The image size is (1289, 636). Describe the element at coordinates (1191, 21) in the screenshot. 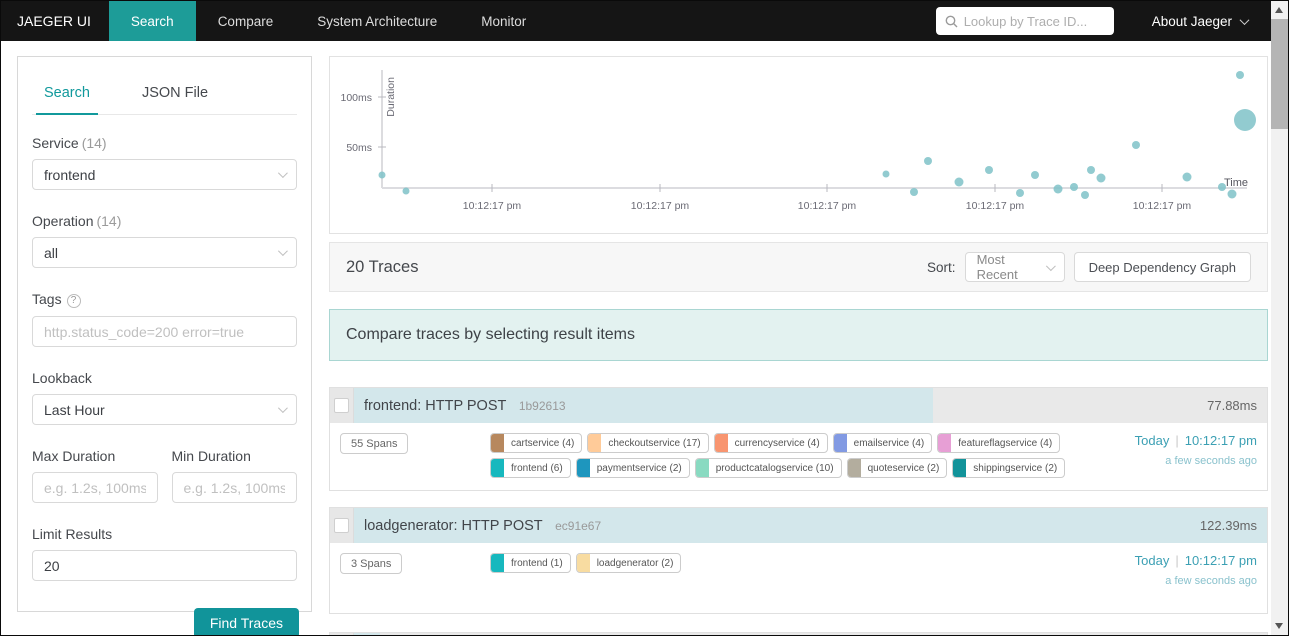

I see `about-jaeger-label: About Jaeger` at that location.